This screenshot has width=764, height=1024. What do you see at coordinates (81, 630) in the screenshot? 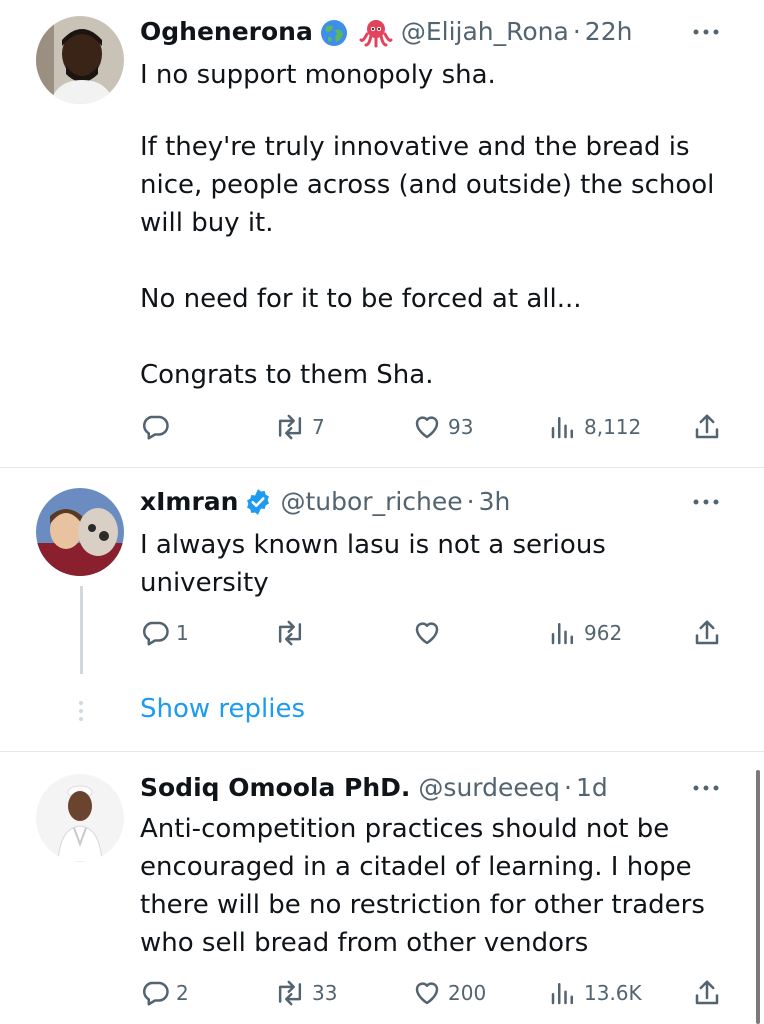
I see `thread-line` at bounding box center [81, 630].